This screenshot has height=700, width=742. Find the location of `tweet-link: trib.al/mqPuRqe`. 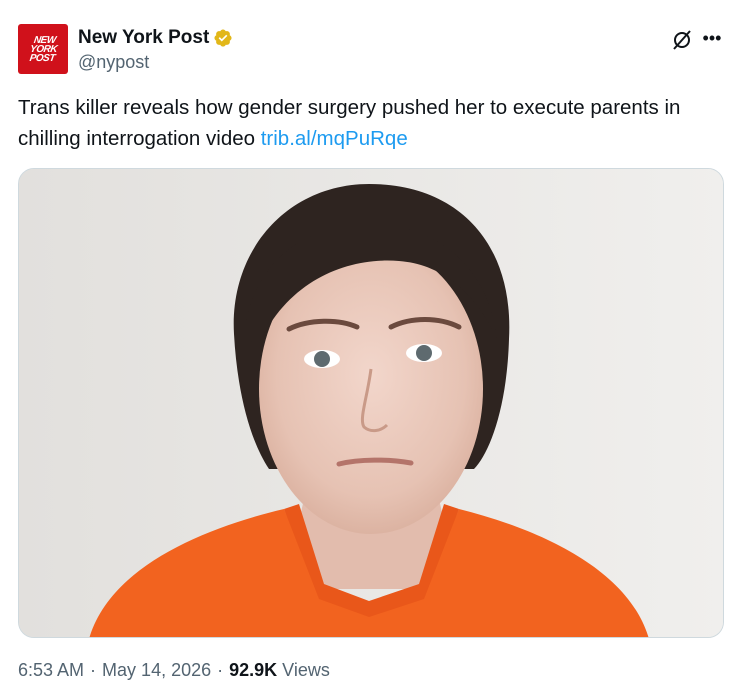

tweet-link: trib.al/mqPuRqe is located at coordinates (334, 138).